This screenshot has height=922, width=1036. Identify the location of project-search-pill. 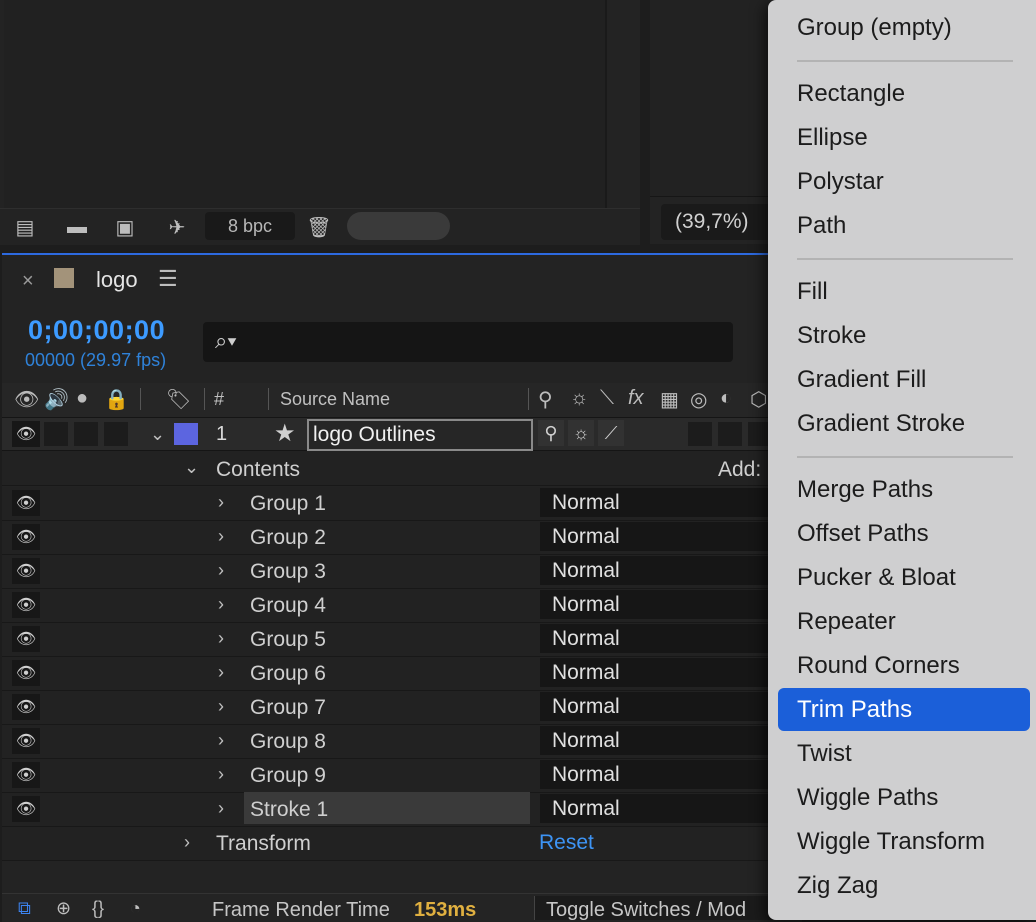
(398, 226).